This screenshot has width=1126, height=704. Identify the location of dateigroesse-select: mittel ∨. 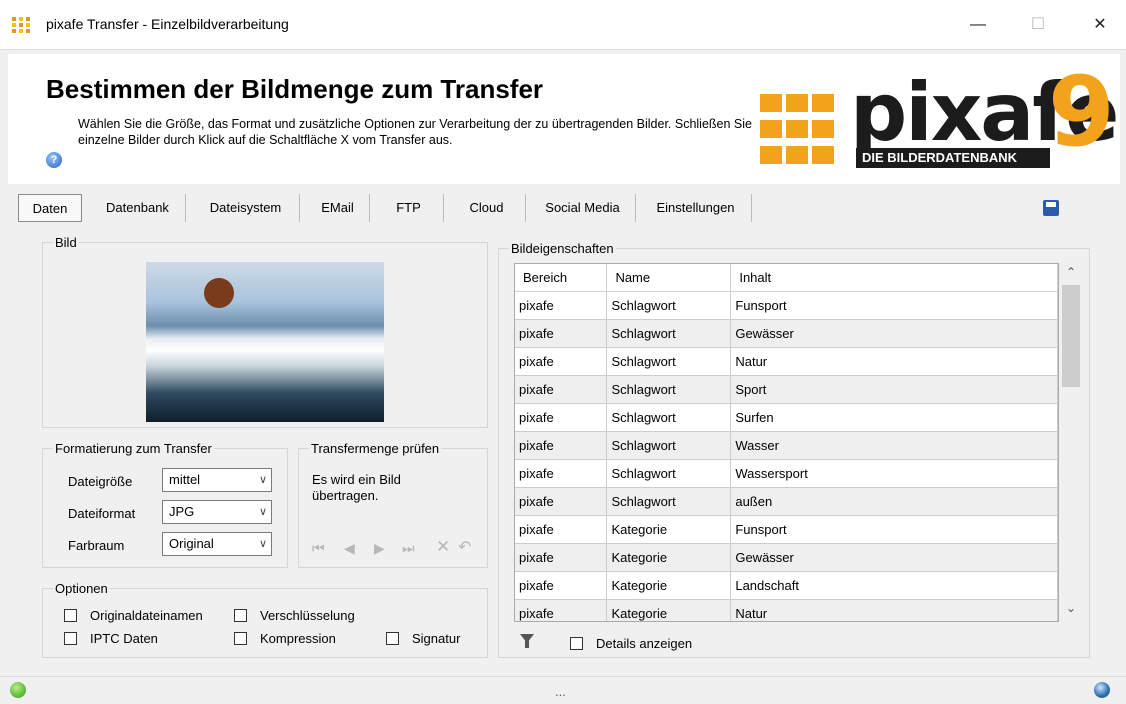
(217, 480).